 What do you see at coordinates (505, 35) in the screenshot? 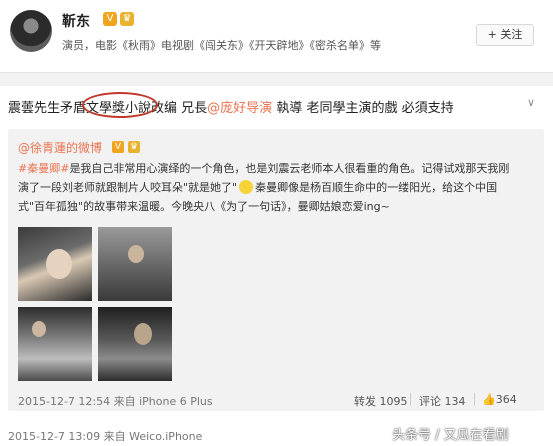
I see `follow-button: + 关注` at bounding box center [505, 35].